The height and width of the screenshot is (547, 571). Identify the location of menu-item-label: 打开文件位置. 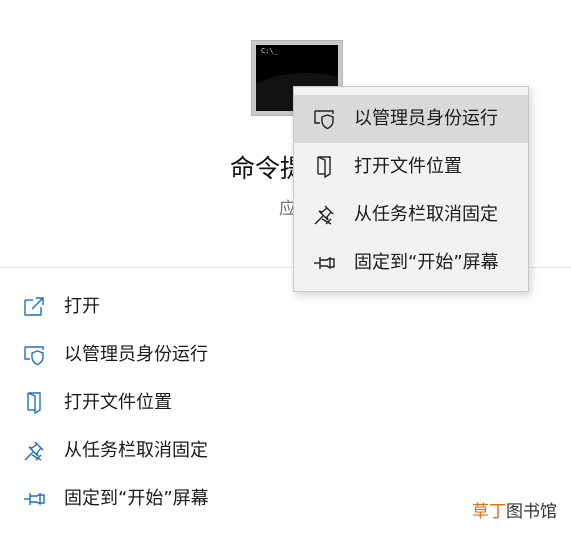
(408, 166).